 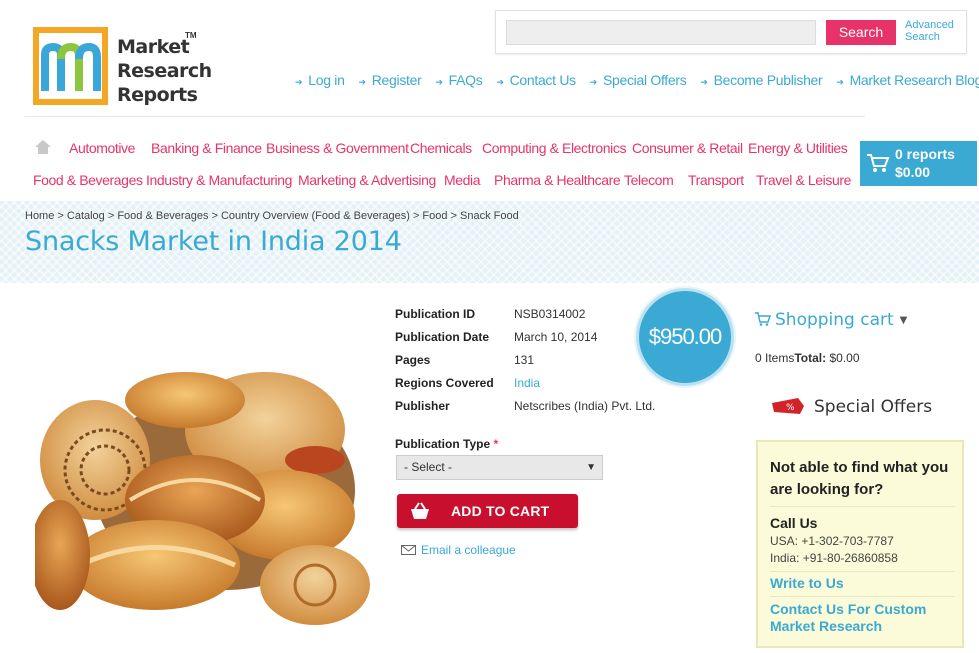 What do you see at coordinates (458, 550) in the screenshot?
I see `email-colleague-link: Email a colleague` at bounding box center [458, 550].